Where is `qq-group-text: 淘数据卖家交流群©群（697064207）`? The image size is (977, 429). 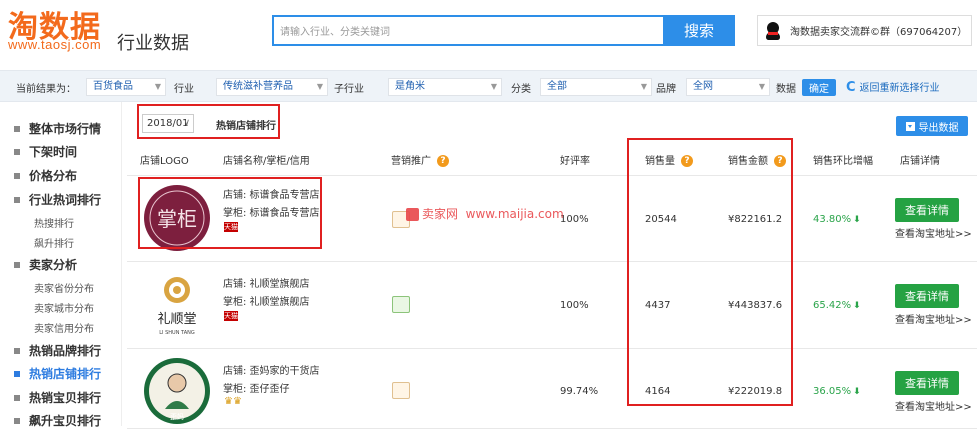
qq-group-text: 淘数据卖家交流群©群（697064207） is located at coordinates (879, 32).